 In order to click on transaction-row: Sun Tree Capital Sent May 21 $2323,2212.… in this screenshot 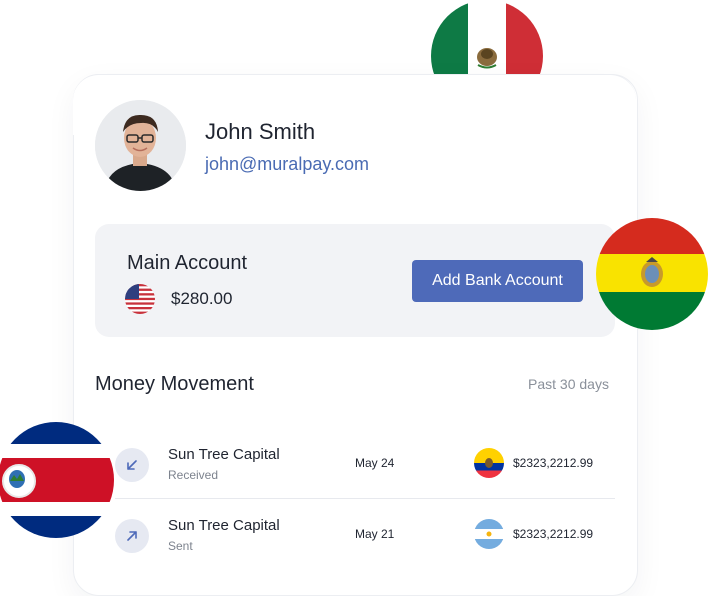, I will do `click(365, 535)`.